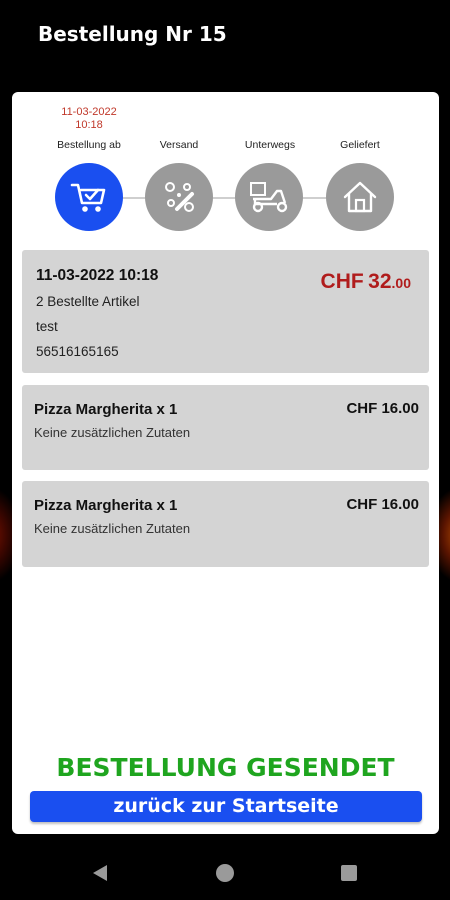 This screenshot has height=900, width=450. I want to click on home-circle-icon, so click(225, 873).